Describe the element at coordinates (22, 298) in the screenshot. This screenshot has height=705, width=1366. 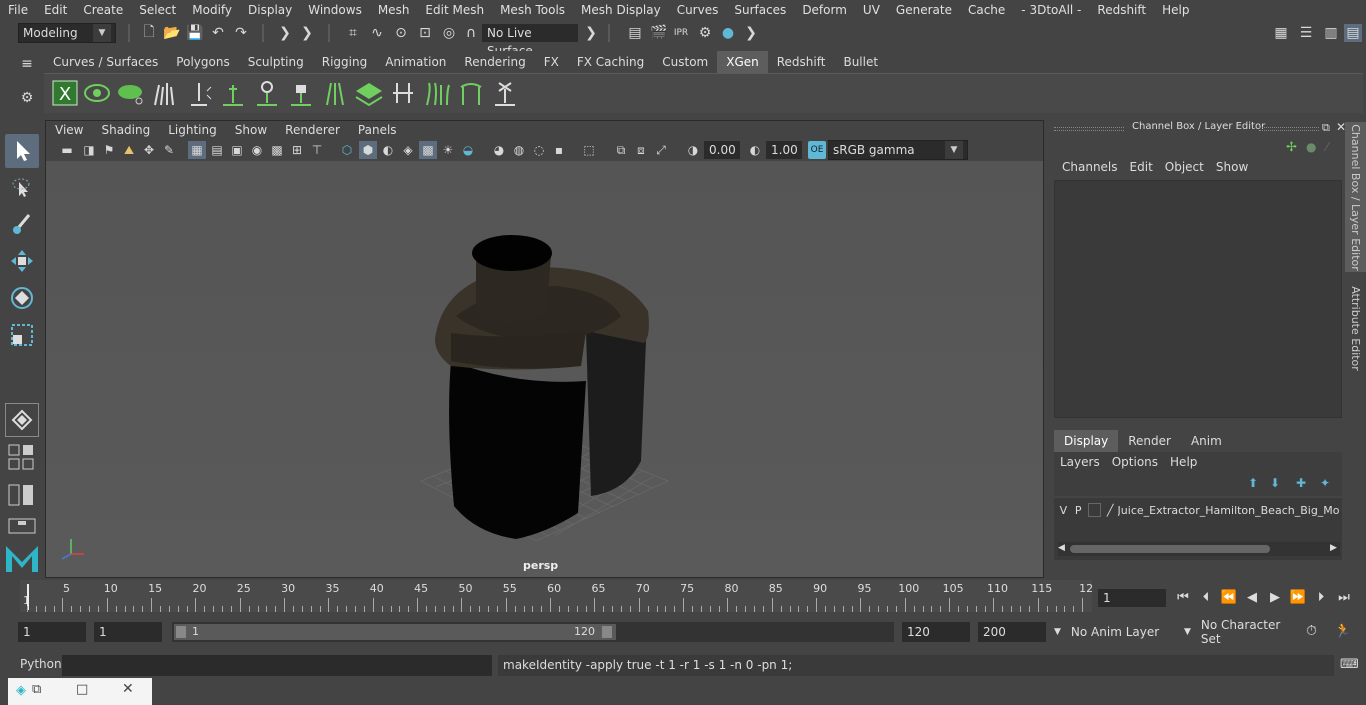
I see `rotate-tool-icon` at that location.